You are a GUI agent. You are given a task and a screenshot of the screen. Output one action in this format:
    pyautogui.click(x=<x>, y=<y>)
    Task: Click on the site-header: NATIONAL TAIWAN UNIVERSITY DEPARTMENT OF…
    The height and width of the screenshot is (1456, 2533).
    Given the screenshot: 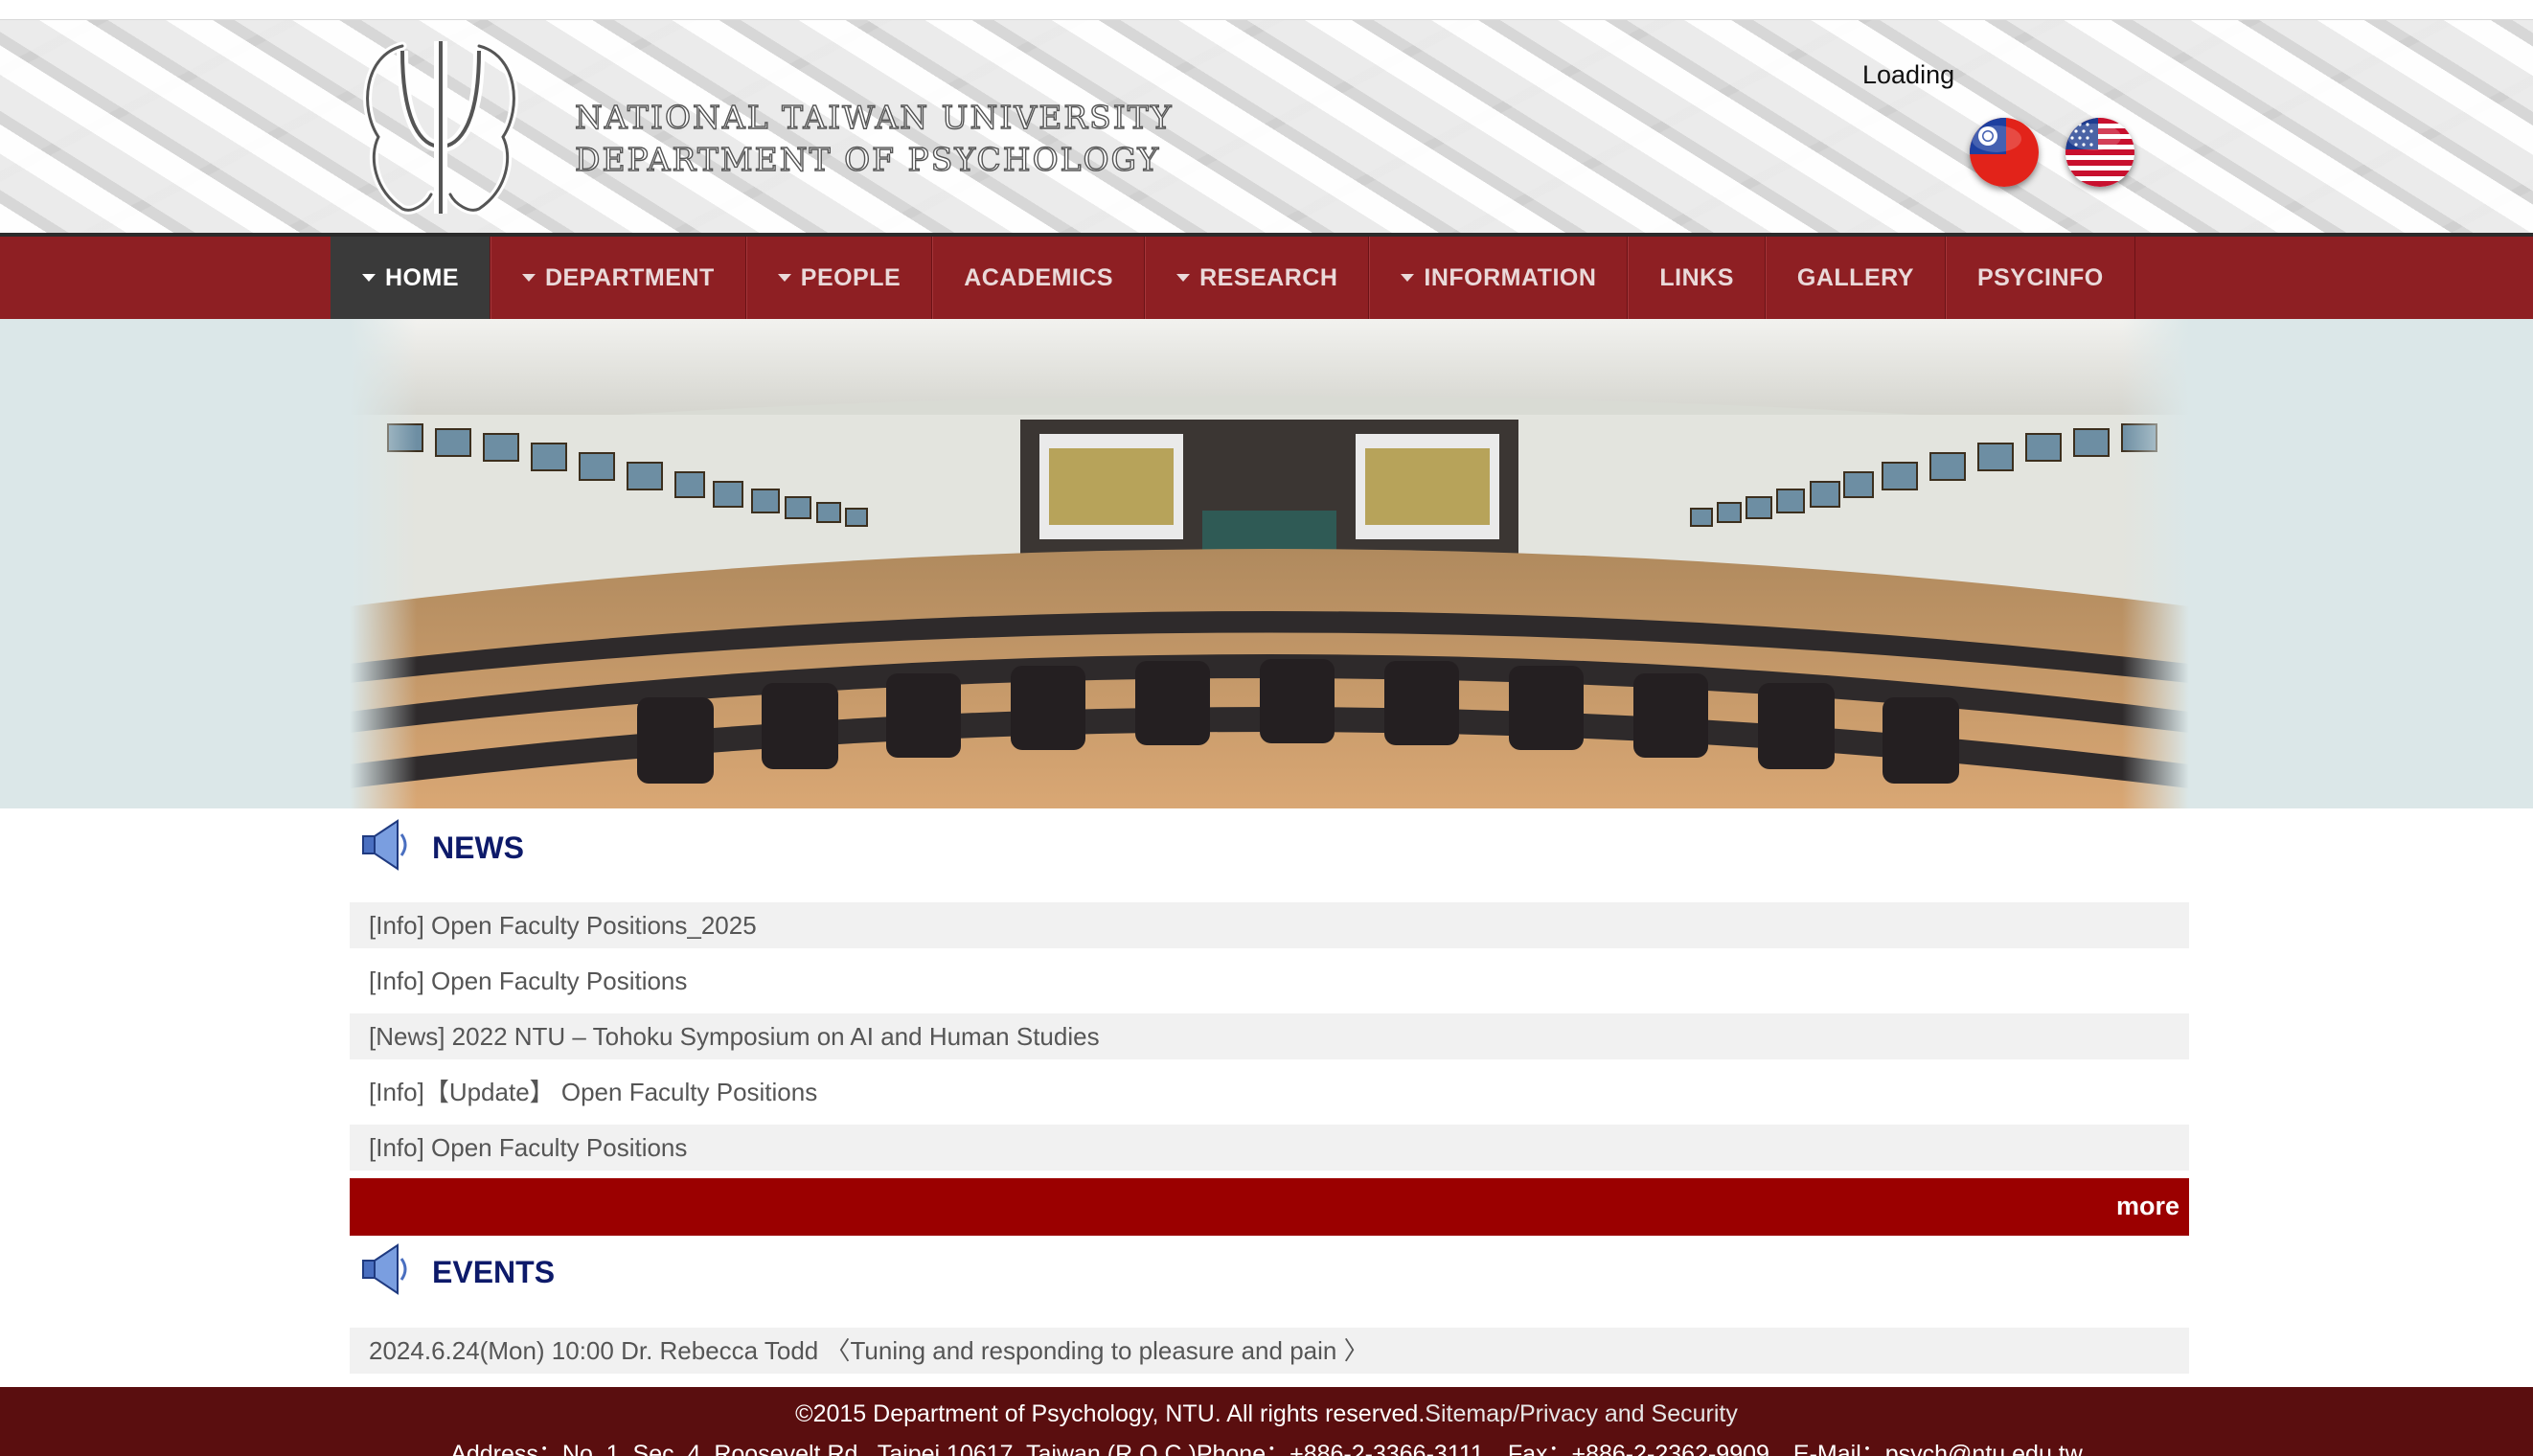 What is the action you would take?
    pyautogui.click(x=1266, y=126)
    